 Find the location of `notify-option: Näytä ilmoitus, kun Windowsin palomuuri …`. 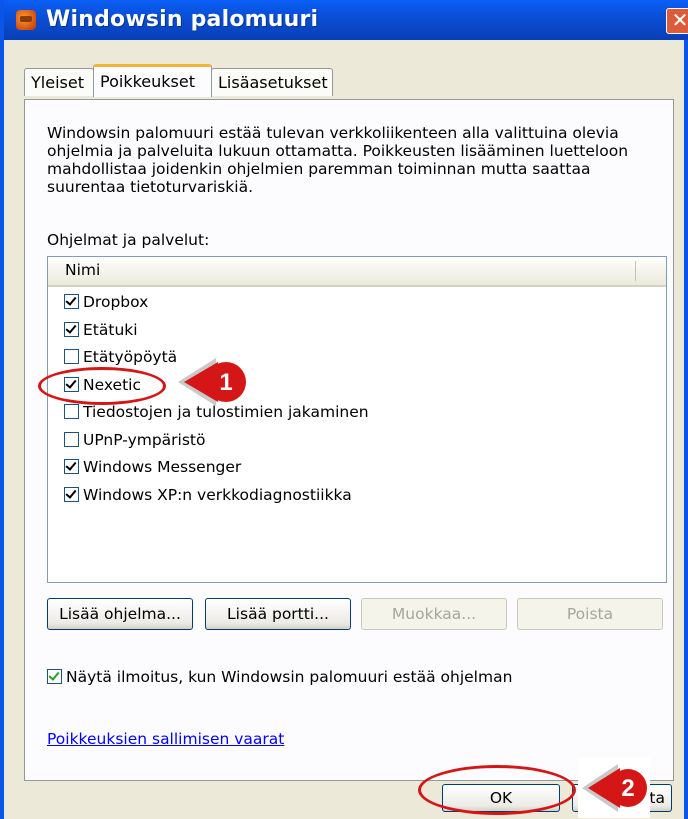

notify-option: Näytä ilmoitus, kun Windowsin palomuuri … is located at coordinates (279, 677).